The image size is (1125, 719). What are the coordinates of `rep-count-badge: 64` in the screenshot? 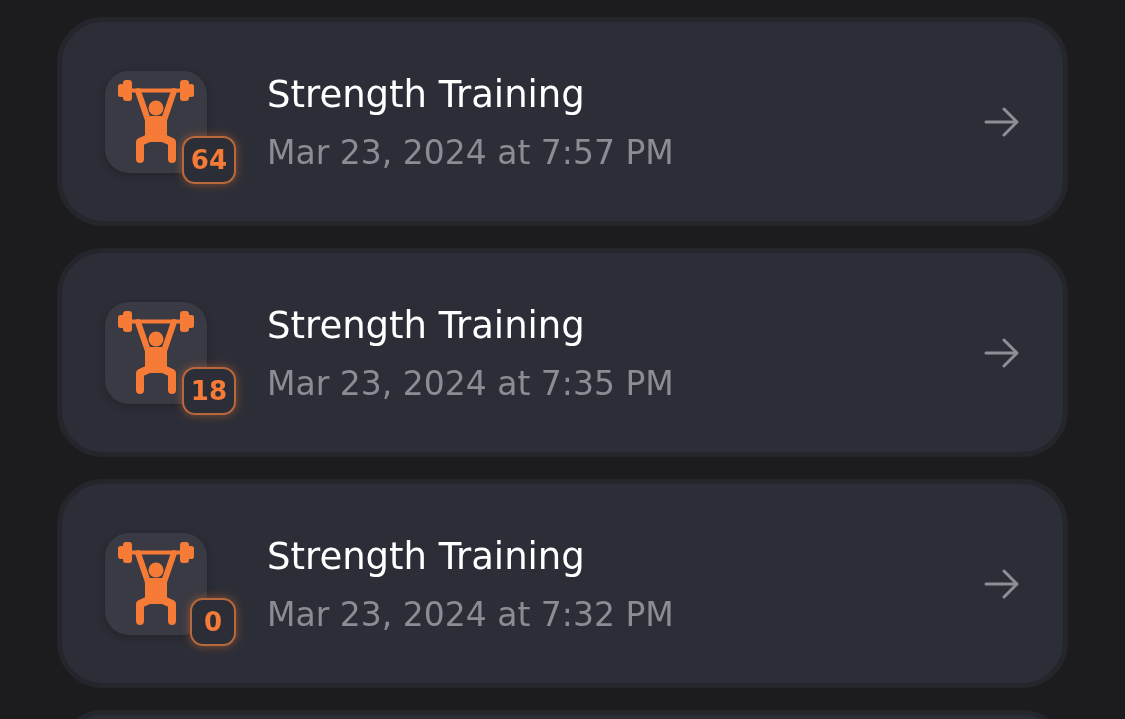 It's located at (208, 159).